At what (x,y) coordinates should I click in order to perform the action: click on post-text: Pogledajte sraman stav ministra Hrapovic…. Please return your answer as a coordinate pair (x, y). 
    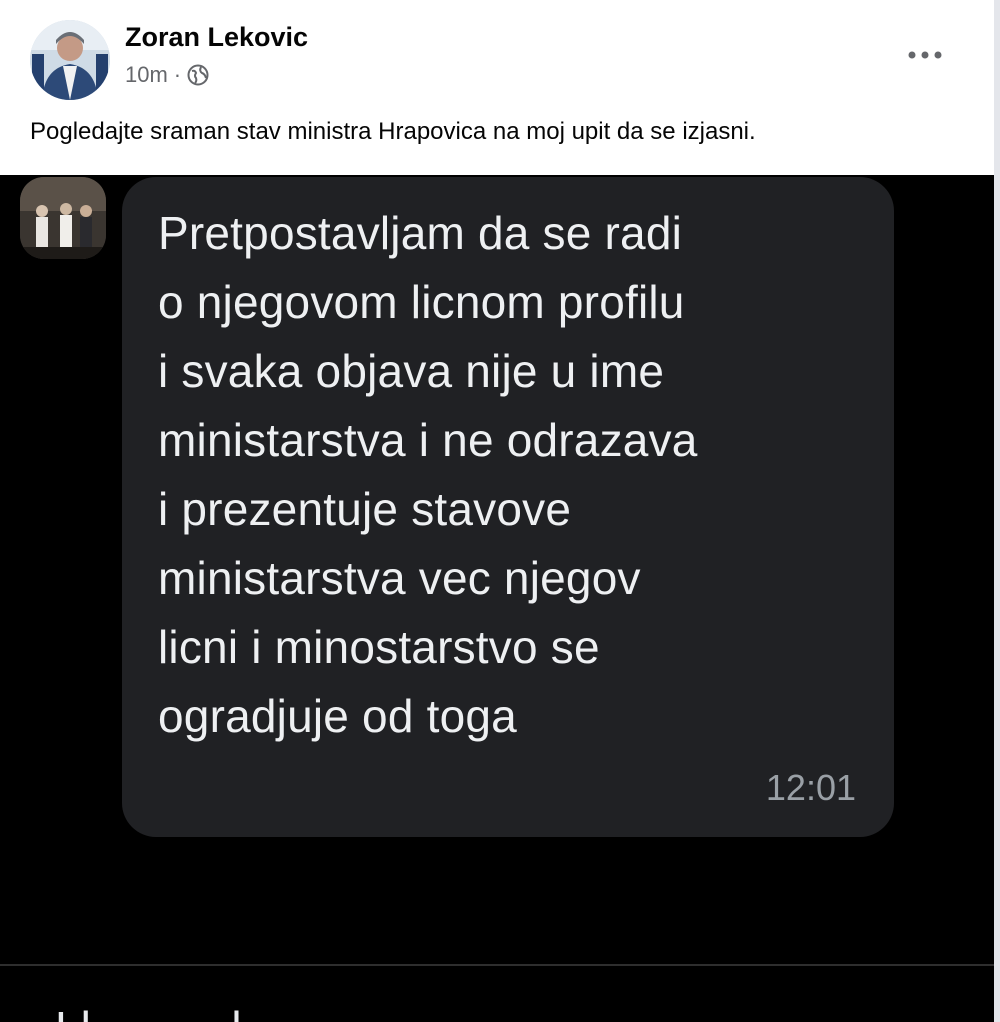
    Looking at the image, I should click on (393, 131).